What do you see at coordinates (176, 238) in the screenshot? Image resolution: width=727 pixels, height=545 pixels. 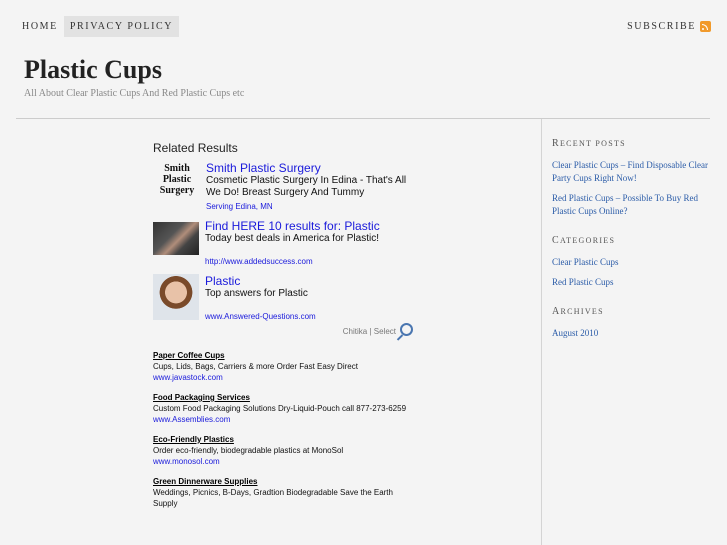 I see `hand-thumbnail` at bounding box center [176, 238].